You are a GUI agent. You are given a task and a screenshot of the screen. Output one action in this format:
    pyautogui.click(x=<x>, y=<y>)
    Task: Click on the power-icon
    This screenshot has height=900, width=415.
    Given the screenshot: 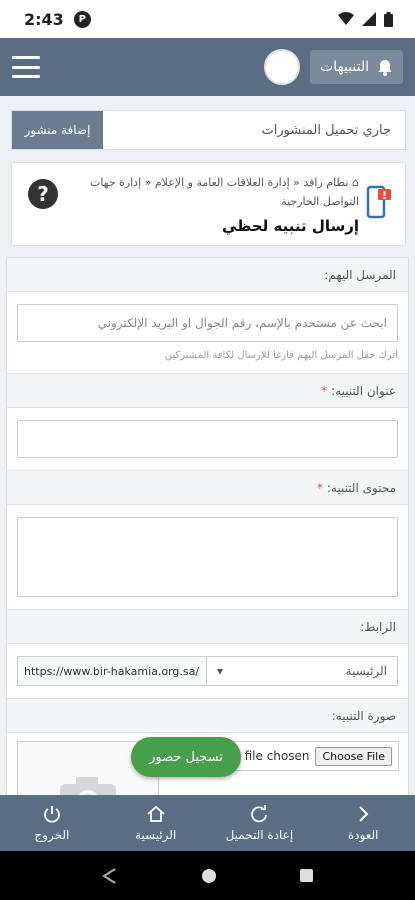 What is the action you would take?
    pyautogui.click(x=51, y=814)
    